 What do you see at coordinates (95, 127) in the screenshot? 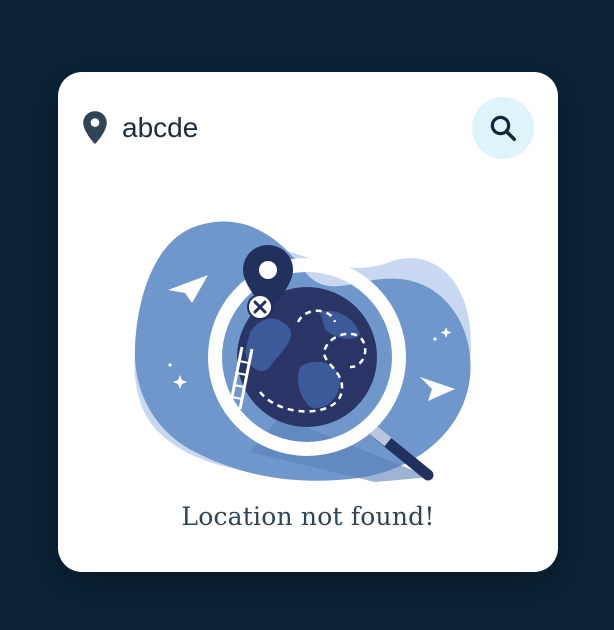
I see `location-pin-icon` at bounding box center [95, 127].